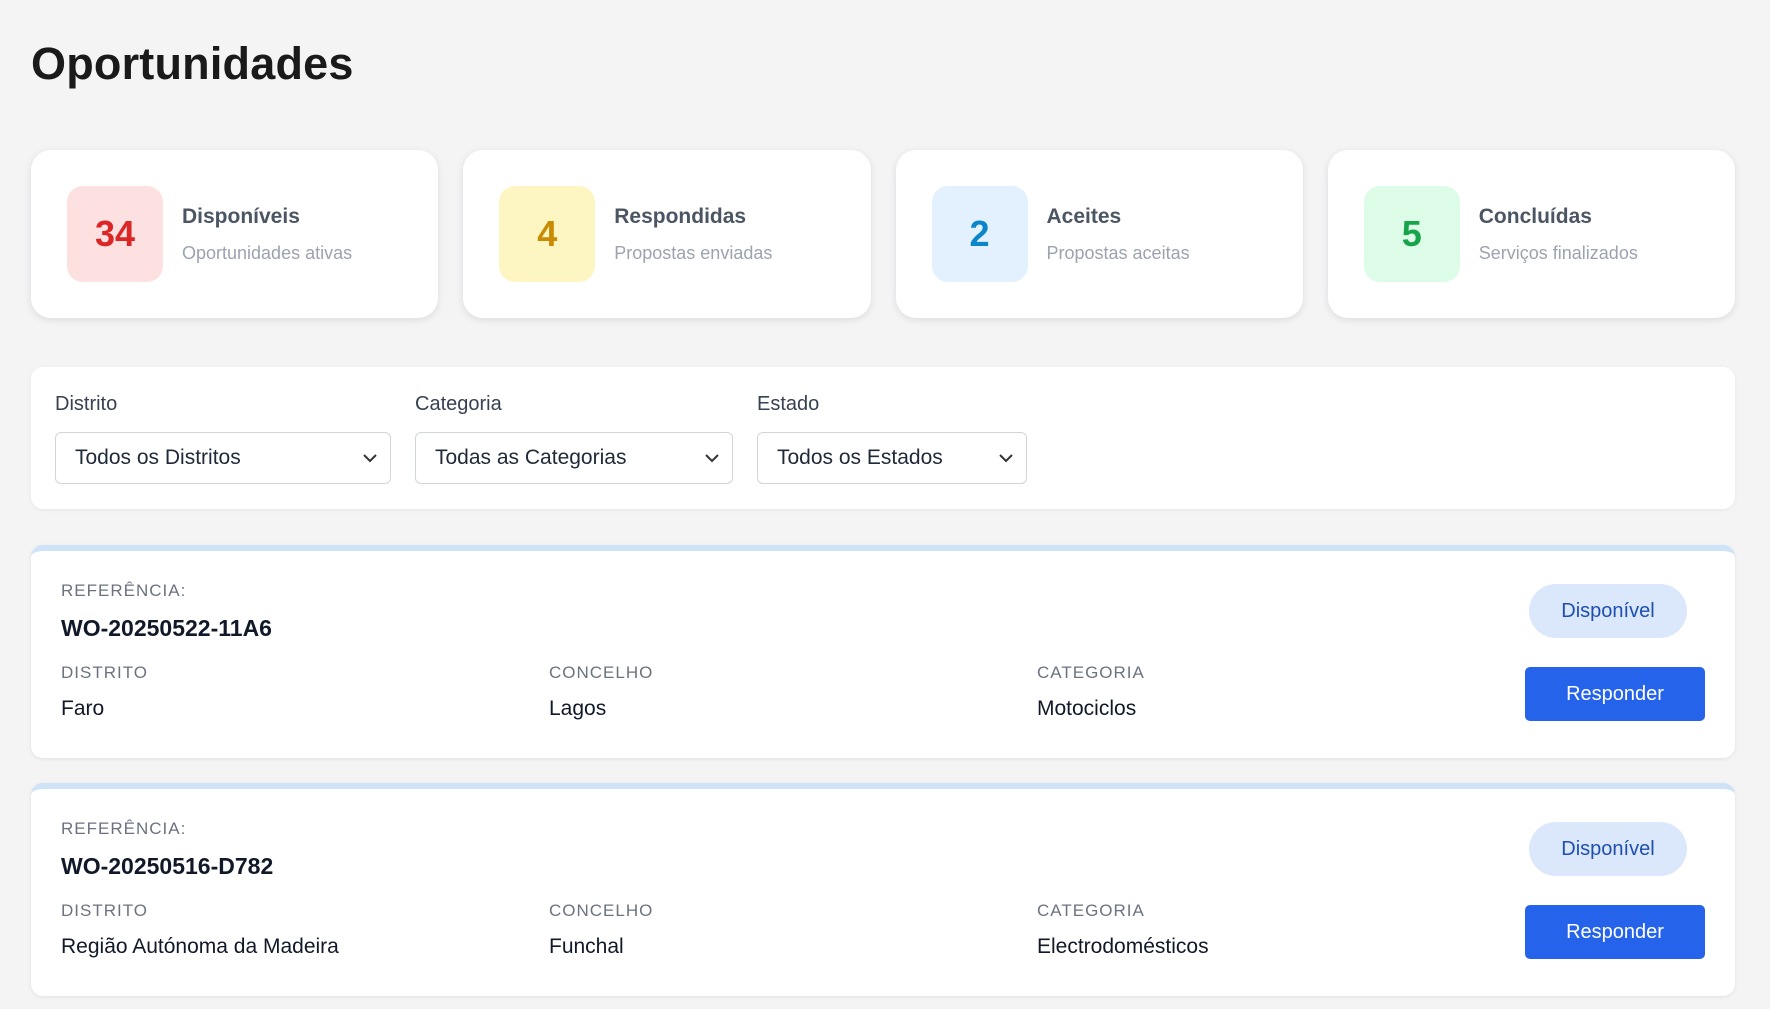  Describe the element at coordinates (267, 252) in the screenshot. I see `stat-subtitle: Oportunidades ativas` at that location.